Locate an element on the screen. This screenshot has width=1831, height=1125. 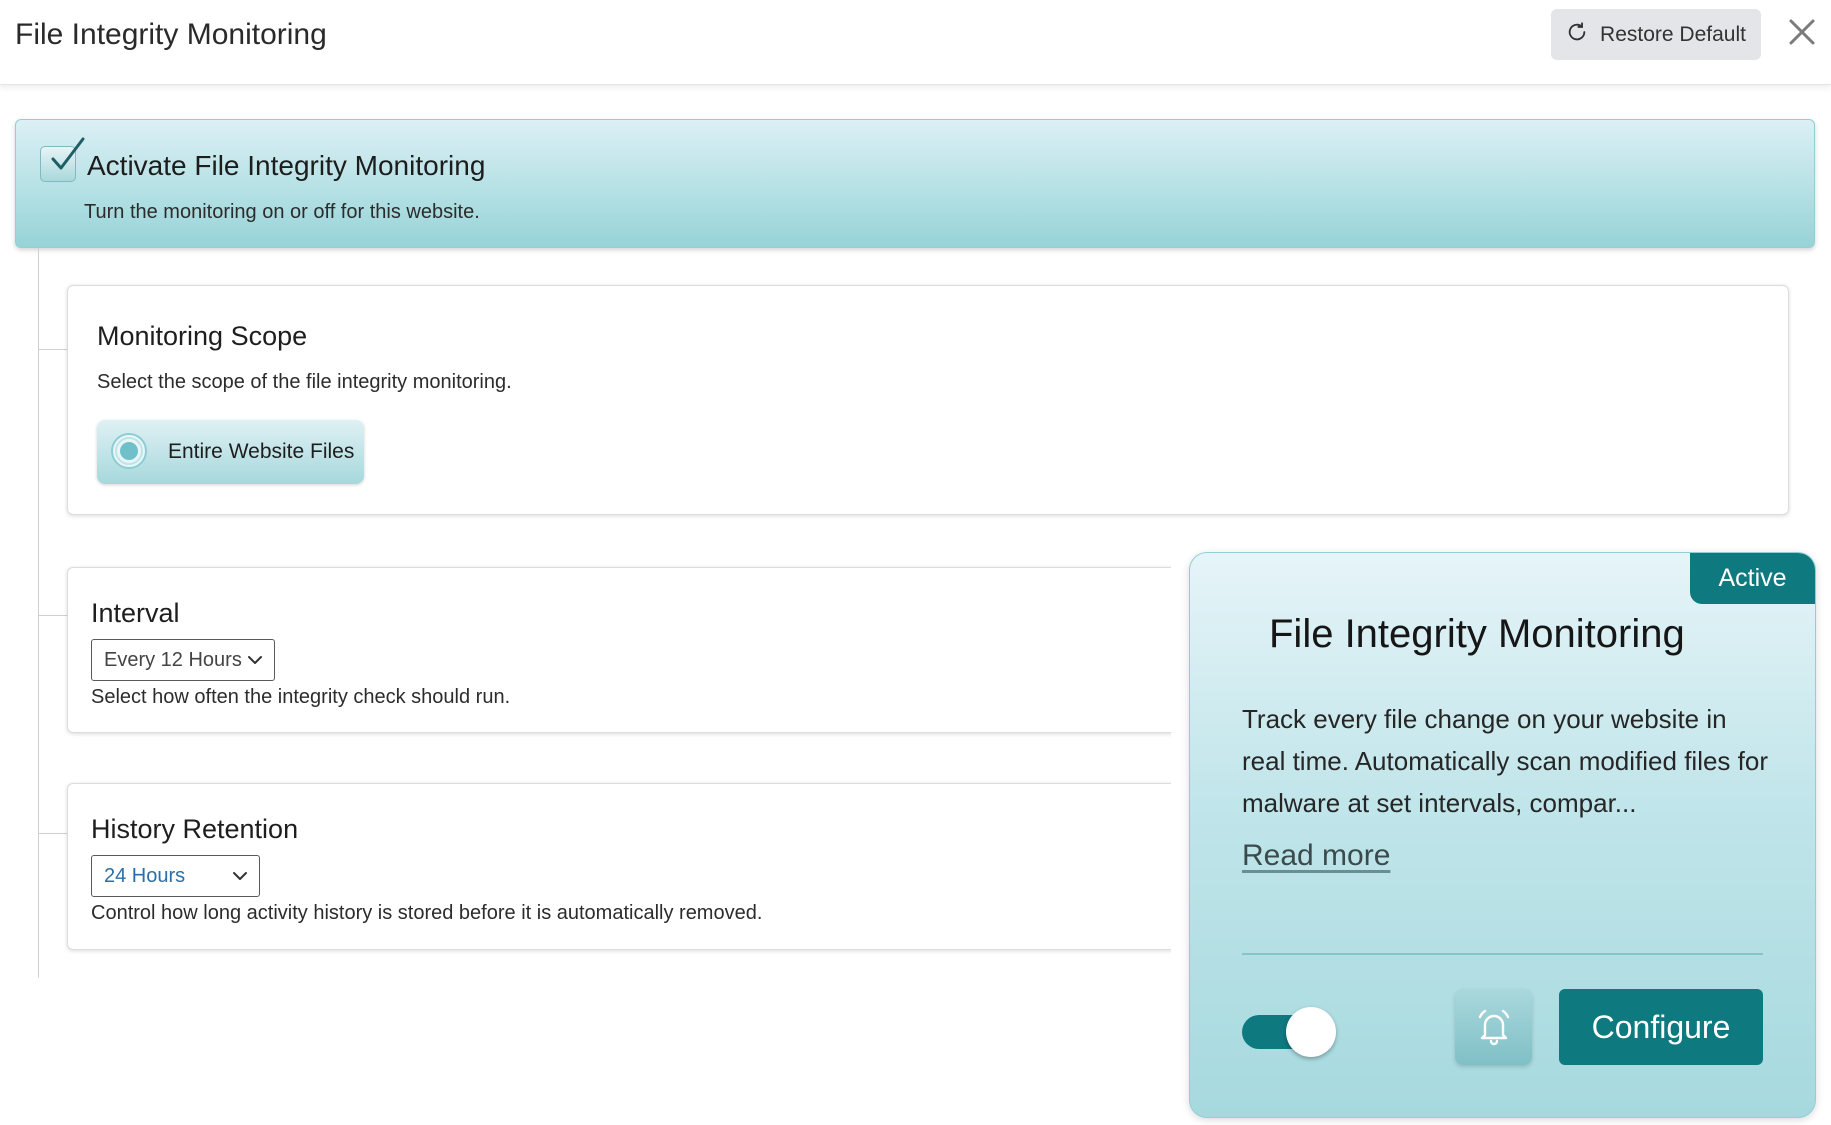
close-icon is located at coordinates (1802, 34).